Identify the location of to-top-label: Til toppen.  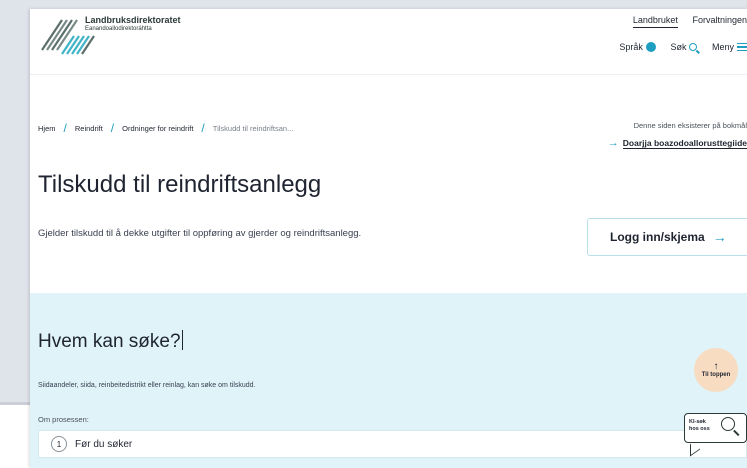
(716, 375).